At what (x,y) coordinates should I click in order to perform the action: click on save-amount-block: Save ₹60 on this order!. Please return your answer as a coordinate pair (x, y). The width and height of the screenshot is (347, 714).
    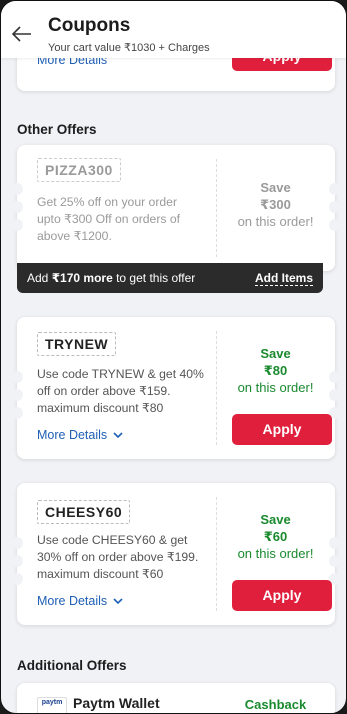
    Looking at the image, I should click on (275, 536).